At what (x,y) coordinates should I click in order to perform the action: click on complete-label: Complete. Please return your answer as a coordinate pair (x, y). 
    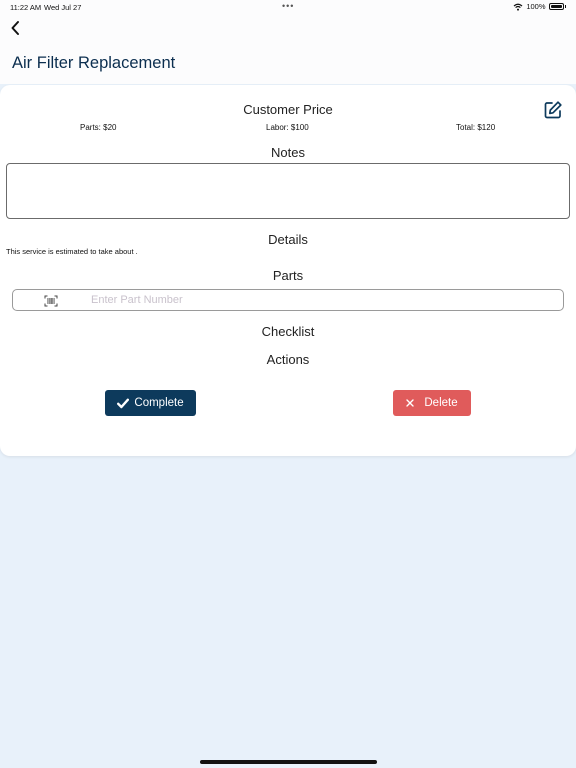
    Looking at the image, I should click on (159, 403).